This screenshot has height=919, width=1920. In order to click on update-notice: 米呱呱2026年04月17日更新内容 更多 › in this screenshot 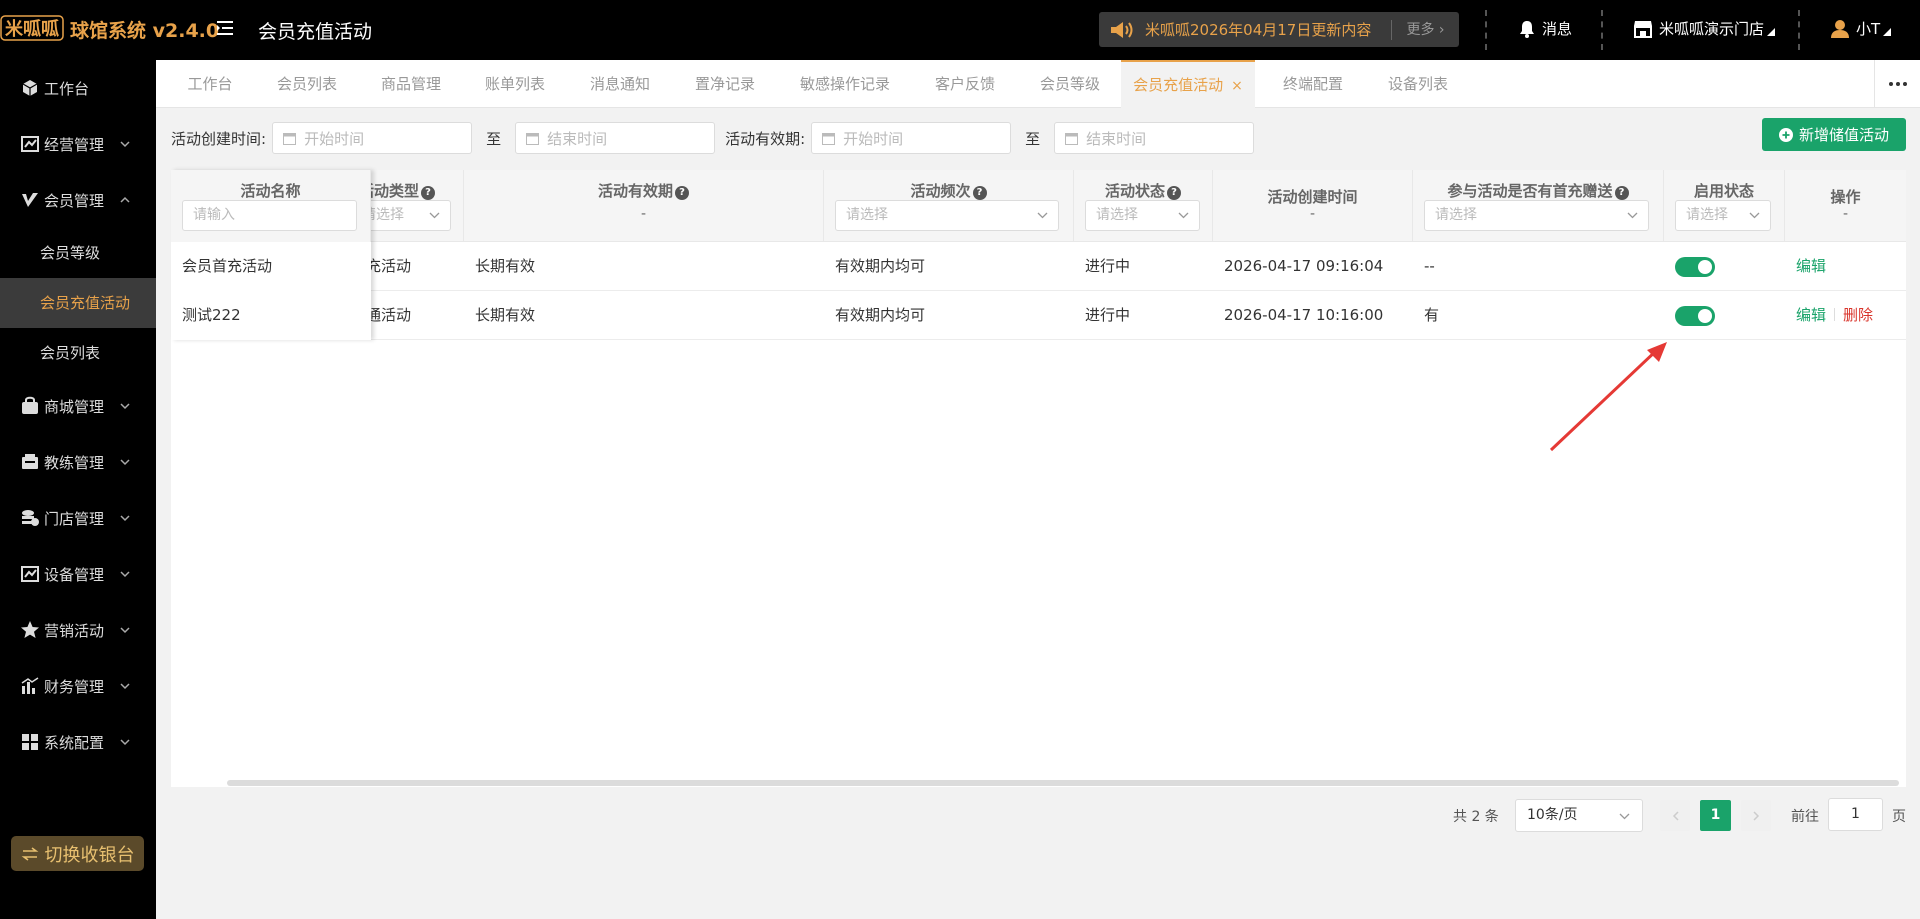, I will do `click(1279, 29)`.